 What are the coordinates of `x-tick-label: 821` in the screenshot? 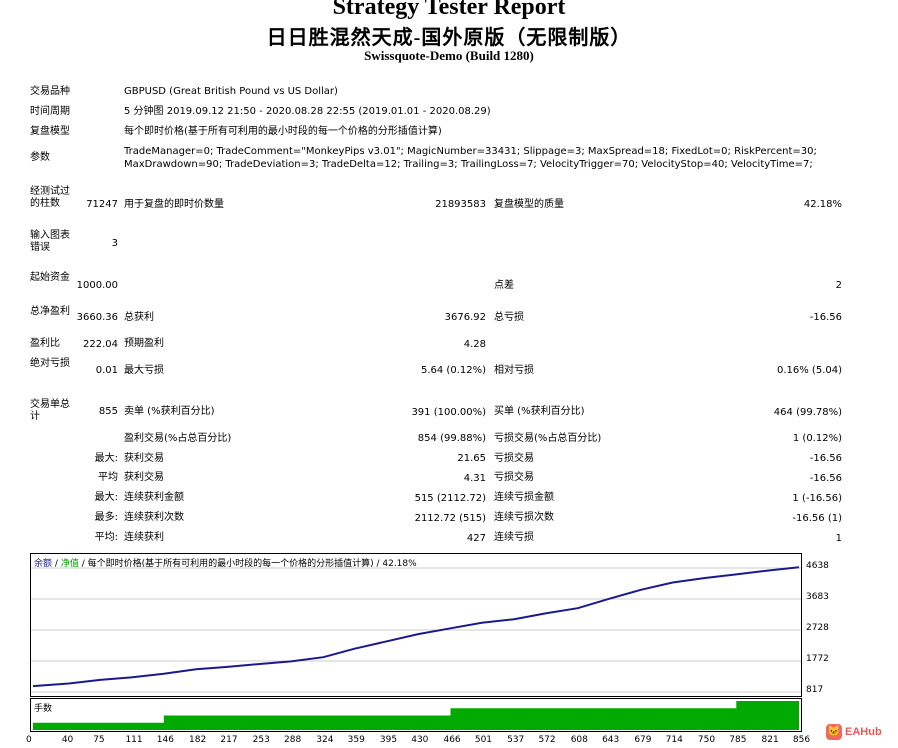 It's located at (770, 740).